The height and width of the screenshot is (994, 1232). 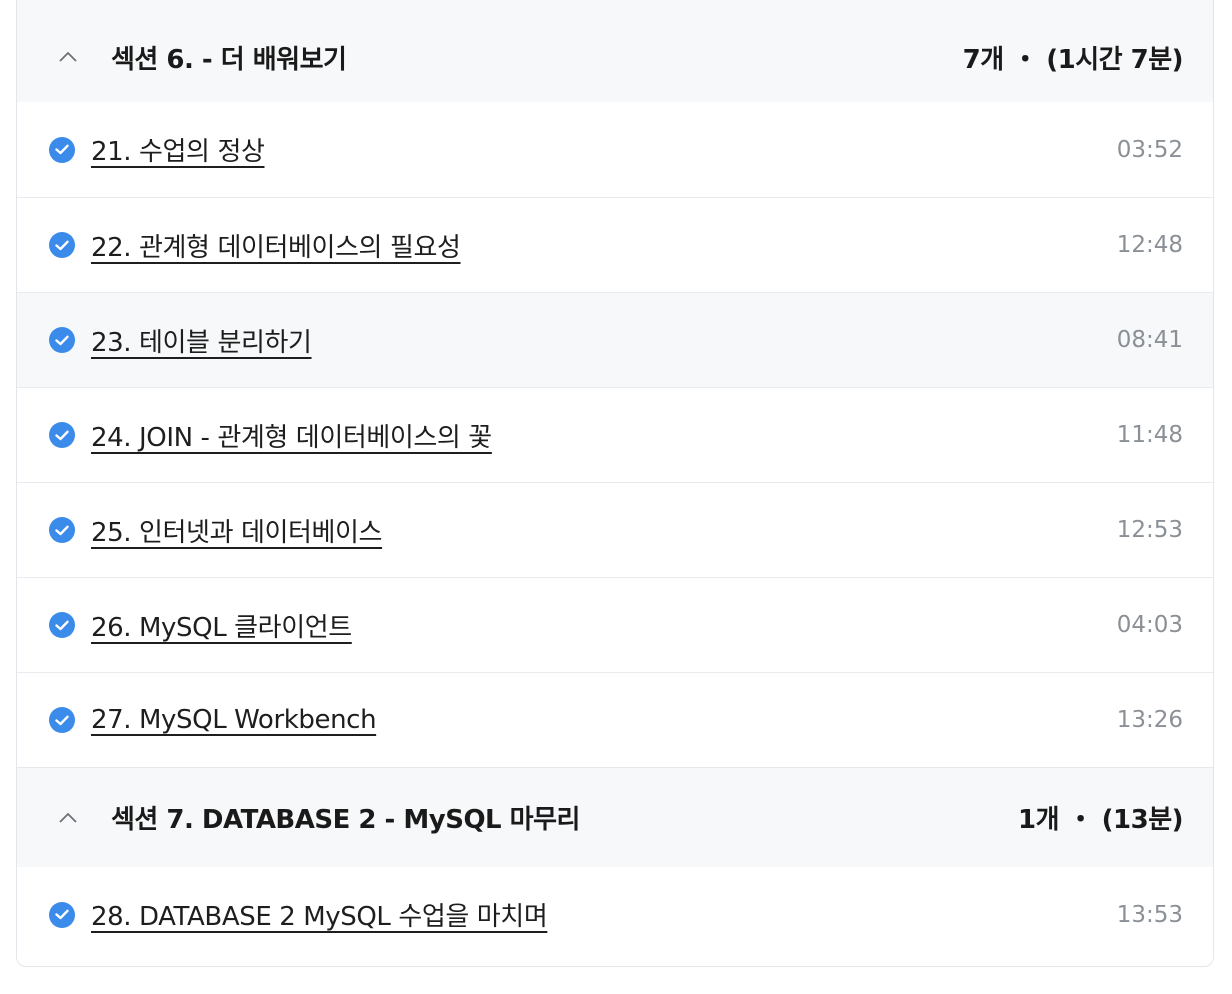 I want to click on lesson-duration: 12:53, so click(x=1149, y=530).